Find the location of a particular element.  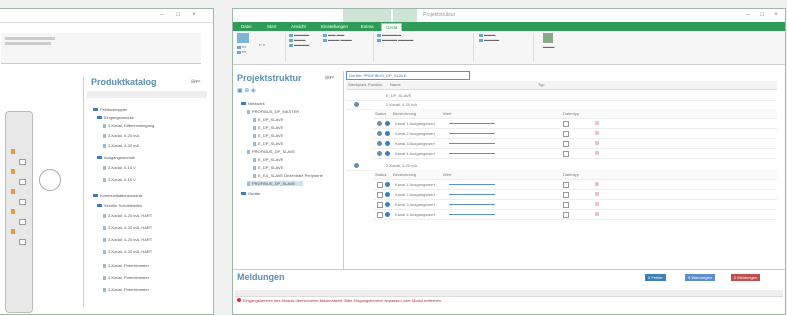

tree-item: Serielle Schnittstellen is located at coordinates (119, 205).